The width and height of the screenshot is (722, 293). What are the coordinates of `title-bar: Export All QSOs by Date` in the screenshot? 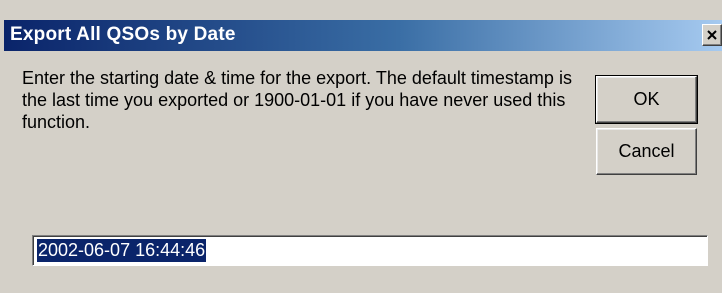 It's located at (363, 35).